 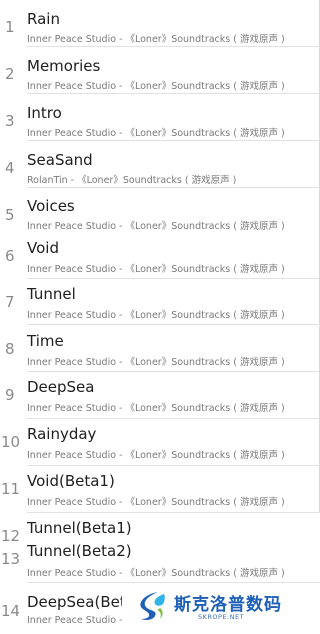 What do you see at coordinates (10, 256) in the screenshot?
I see `track-number: 6` at bounding box center [10, 256].